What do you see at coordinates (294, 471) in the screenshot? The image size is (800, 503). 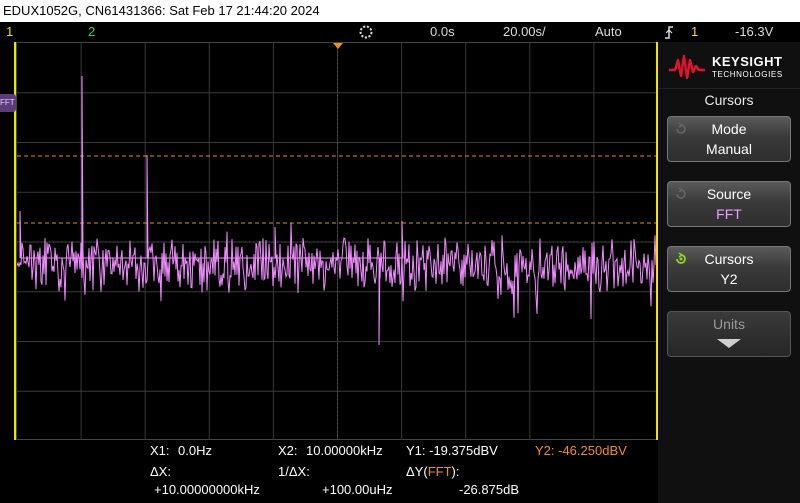 I see `inv-delta-x-label: 1/ΔX:` at bounding box center [294, 471].